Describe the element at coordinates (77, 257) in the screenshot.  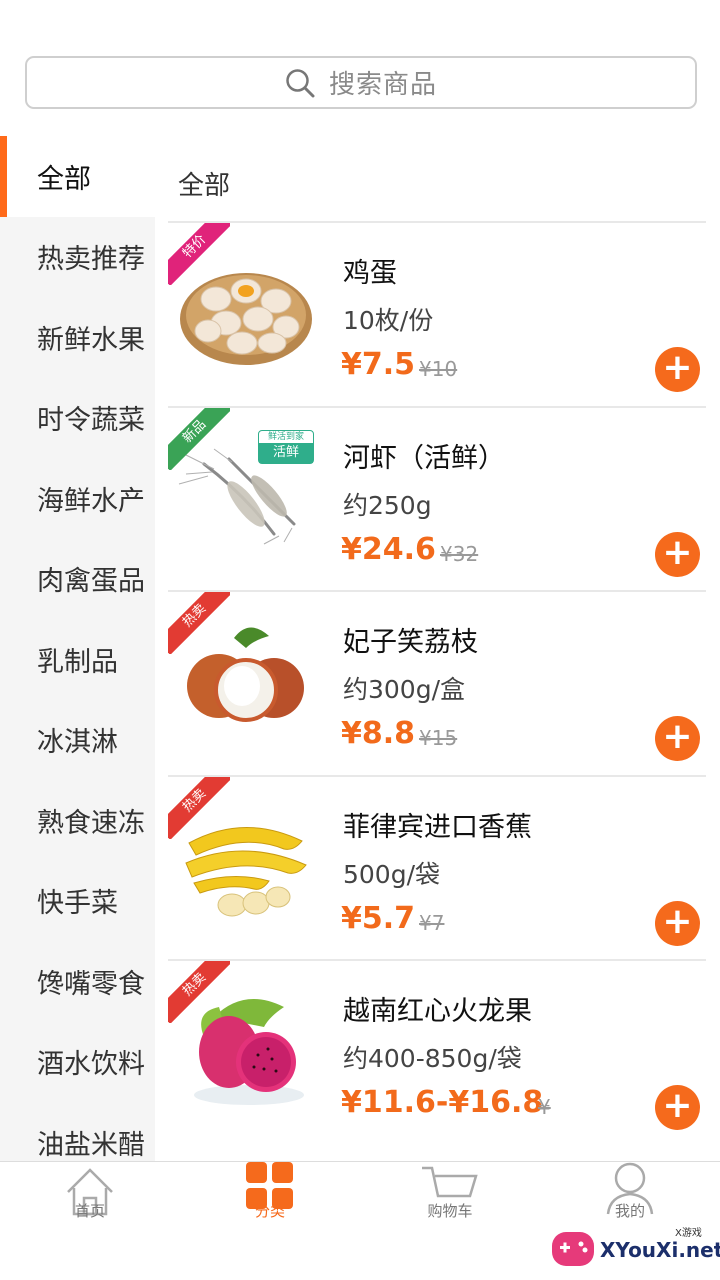
I see `sidebar-item-hot: 热卖推荐` at that location.